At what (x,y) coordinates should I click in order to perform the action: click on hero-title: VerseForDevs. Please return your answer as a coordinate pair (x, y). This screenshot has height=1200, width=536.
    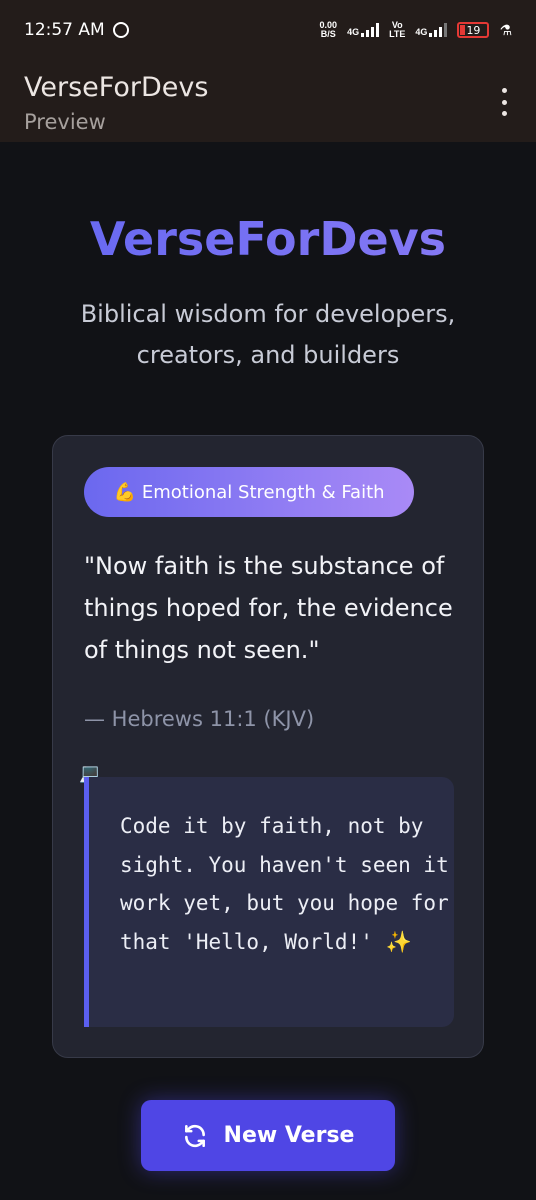
    Looking at the image, I should click on (268, 239).